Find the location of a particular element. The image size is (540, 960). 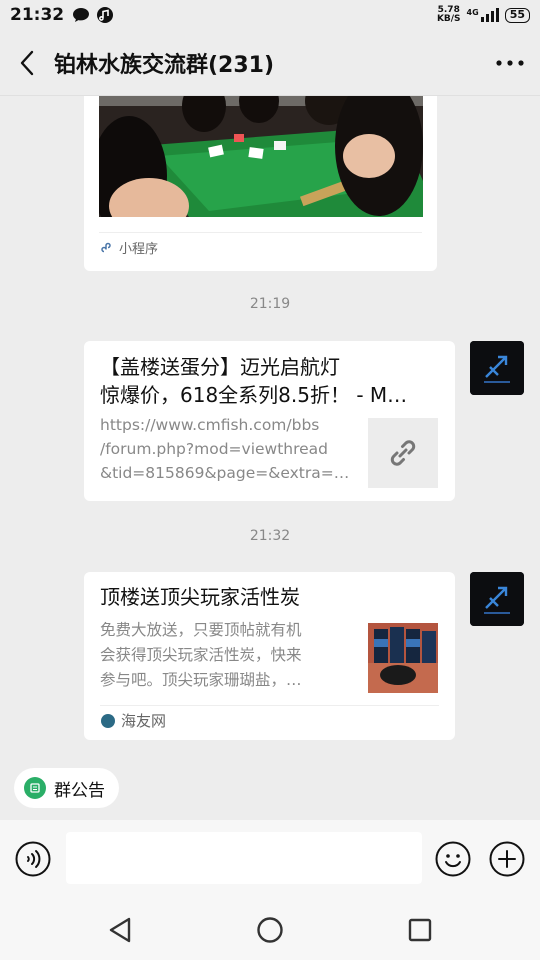

signal-icon: 4G is located at coordinates (483, 15).